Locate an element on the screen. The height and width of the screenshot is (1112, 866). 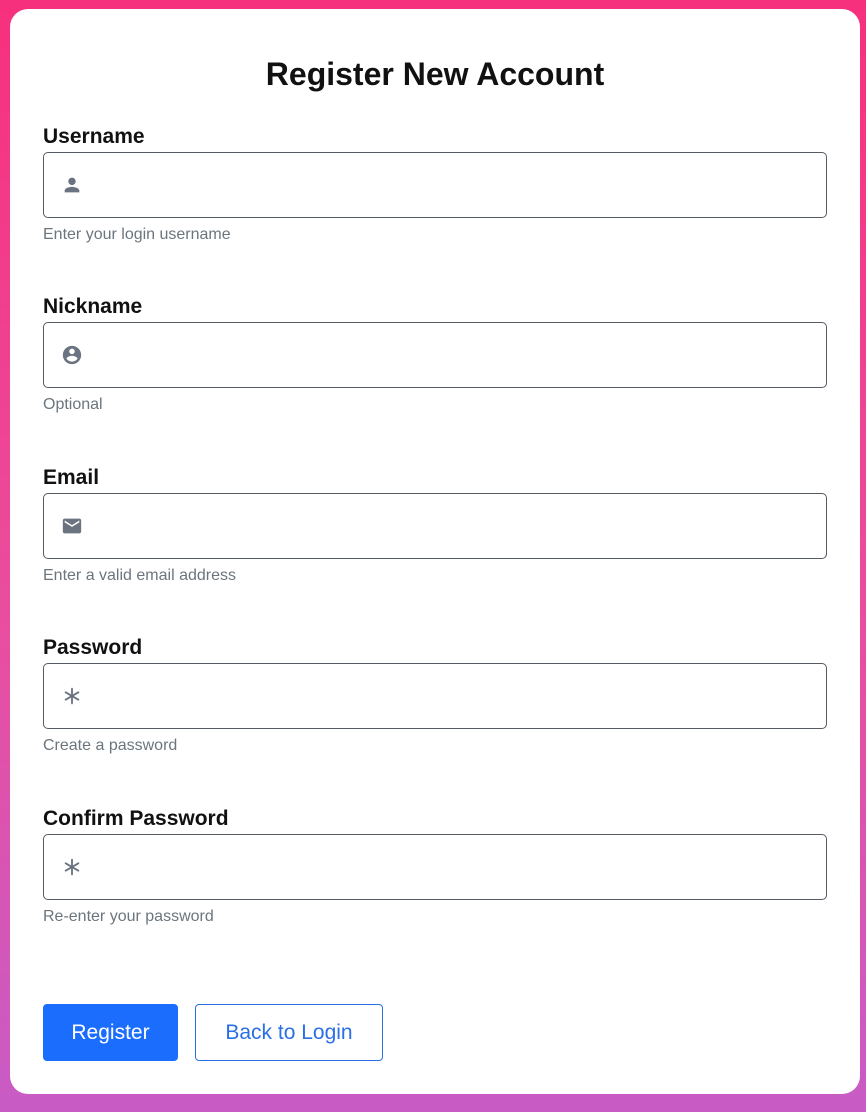
email-label: Email is located at coordinates (71, 477).